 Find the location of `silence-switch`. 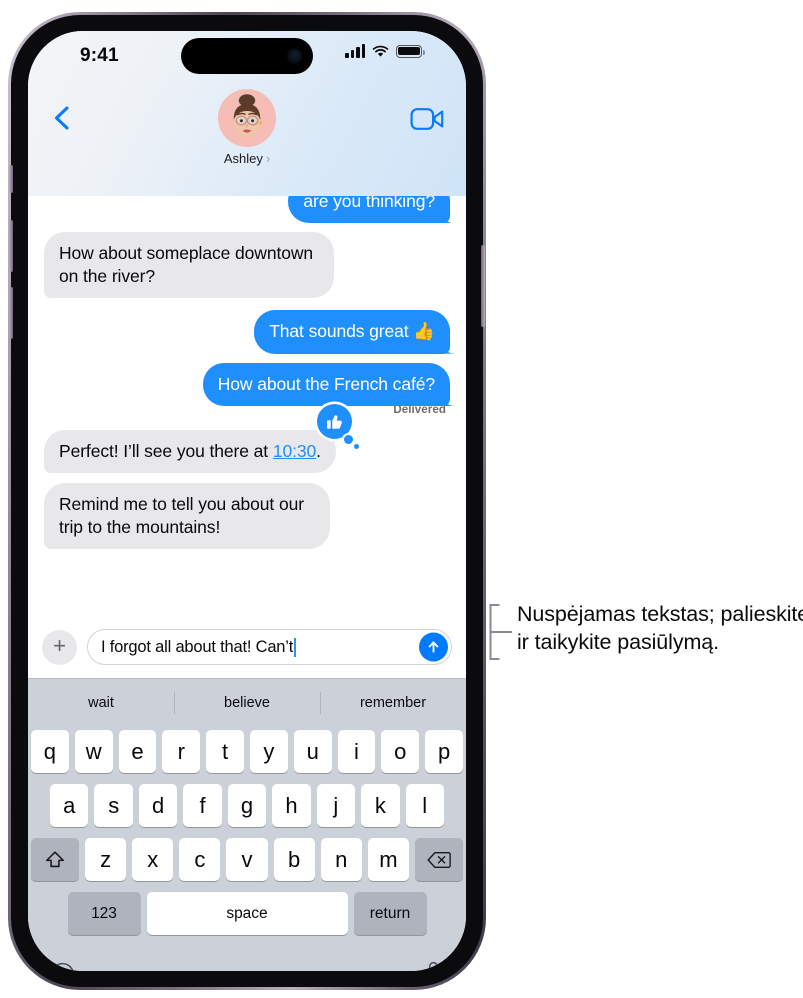

silence-switch is located at coordinates (11, 179).